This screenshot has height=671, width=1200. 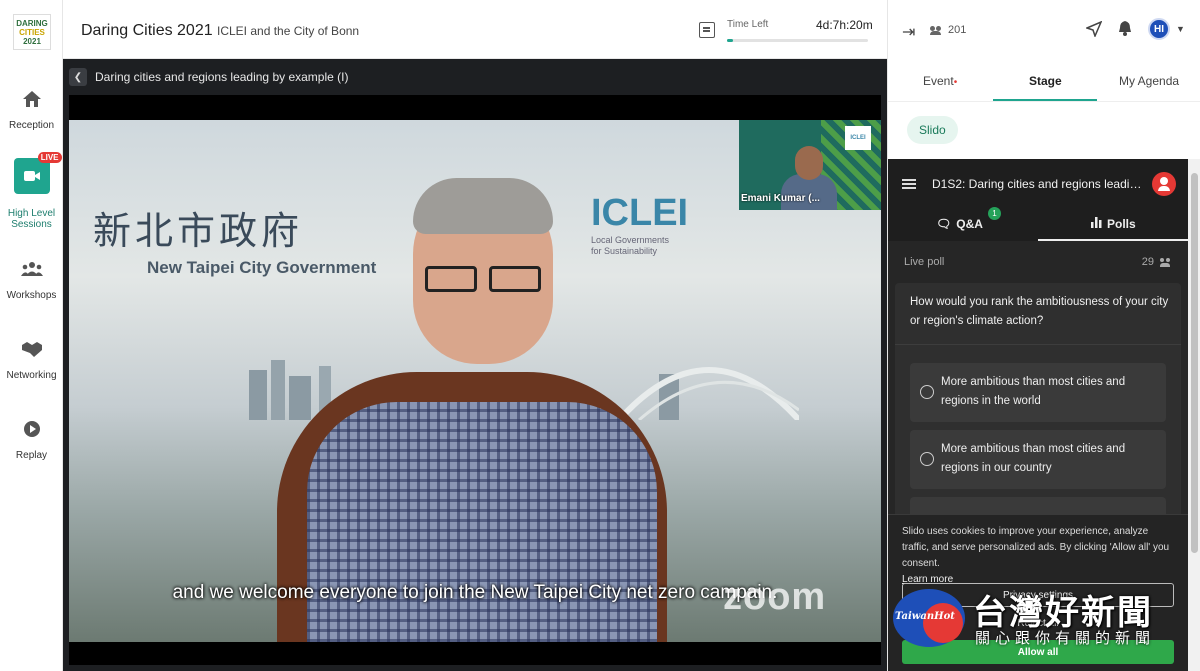 What do you see at coordinates (1038, 344) in the screenshot?
I see `divider` at bounding box center [1038, 344].